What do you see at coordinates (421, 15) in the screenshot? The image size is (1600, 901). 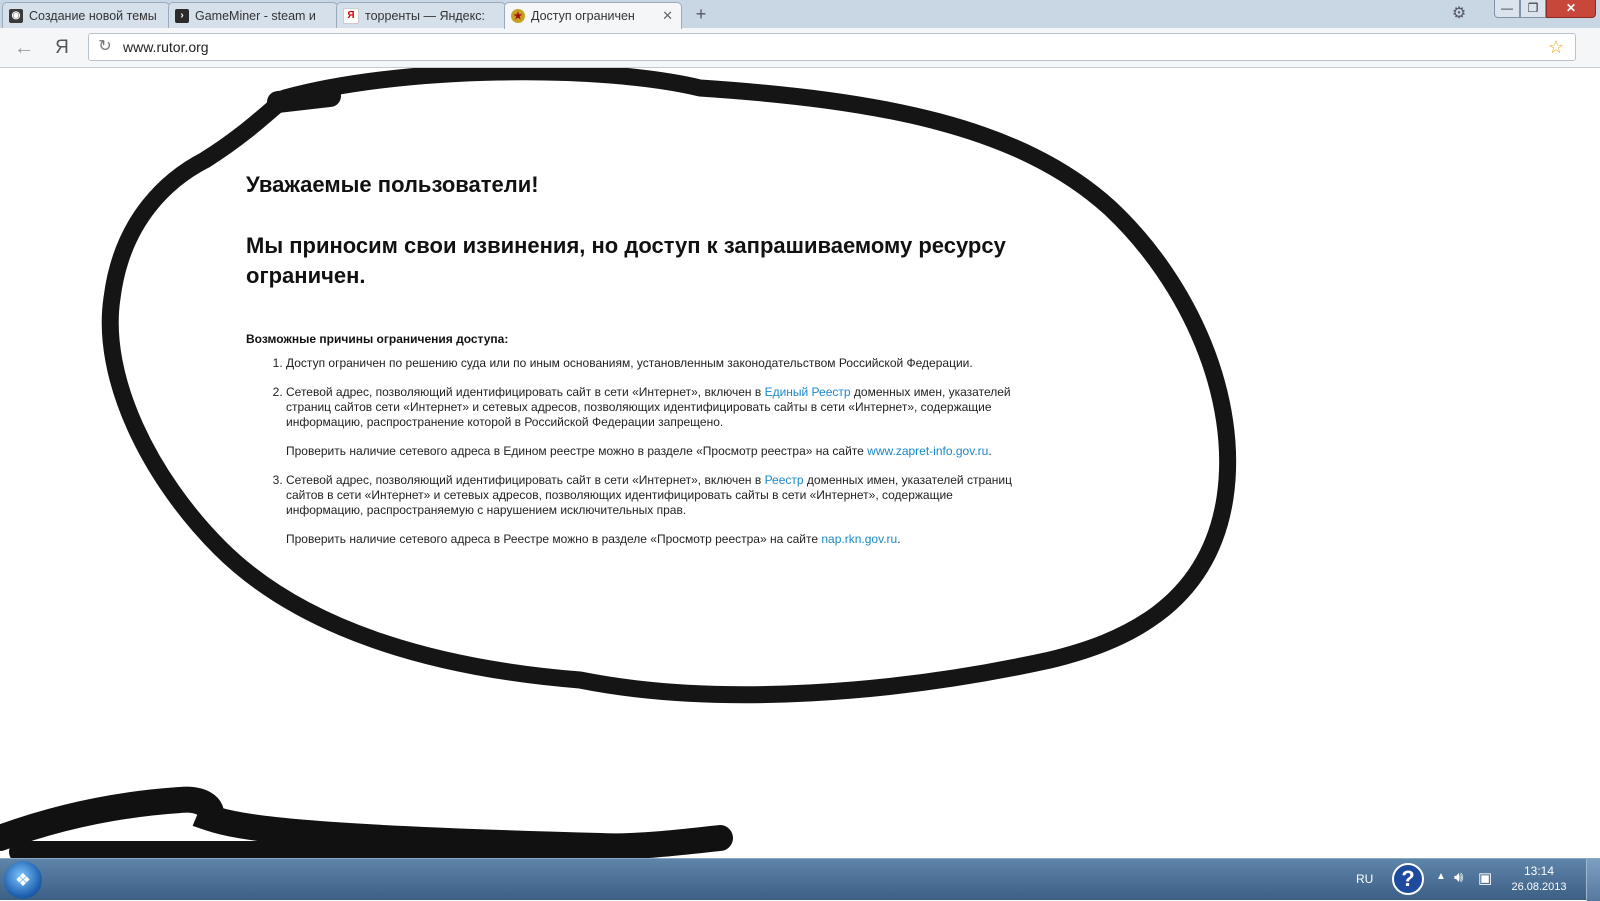 I see `tab-yandex-search: Я торренты — Яндекс:` at bounding box center [421, 15].